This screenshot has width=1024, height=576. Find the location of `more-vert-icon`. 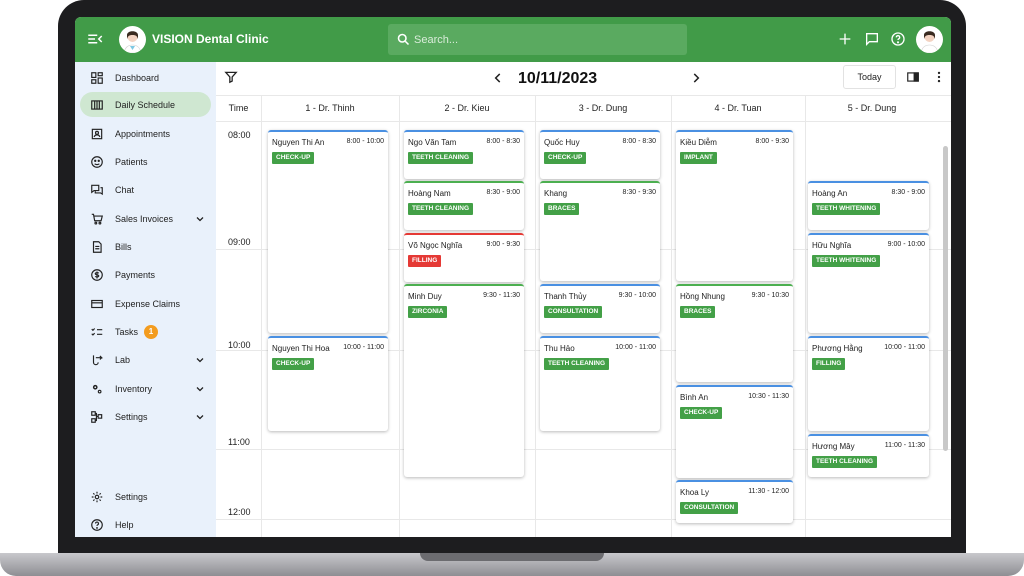

more-vert-icon is located at coordinates (939, 77).